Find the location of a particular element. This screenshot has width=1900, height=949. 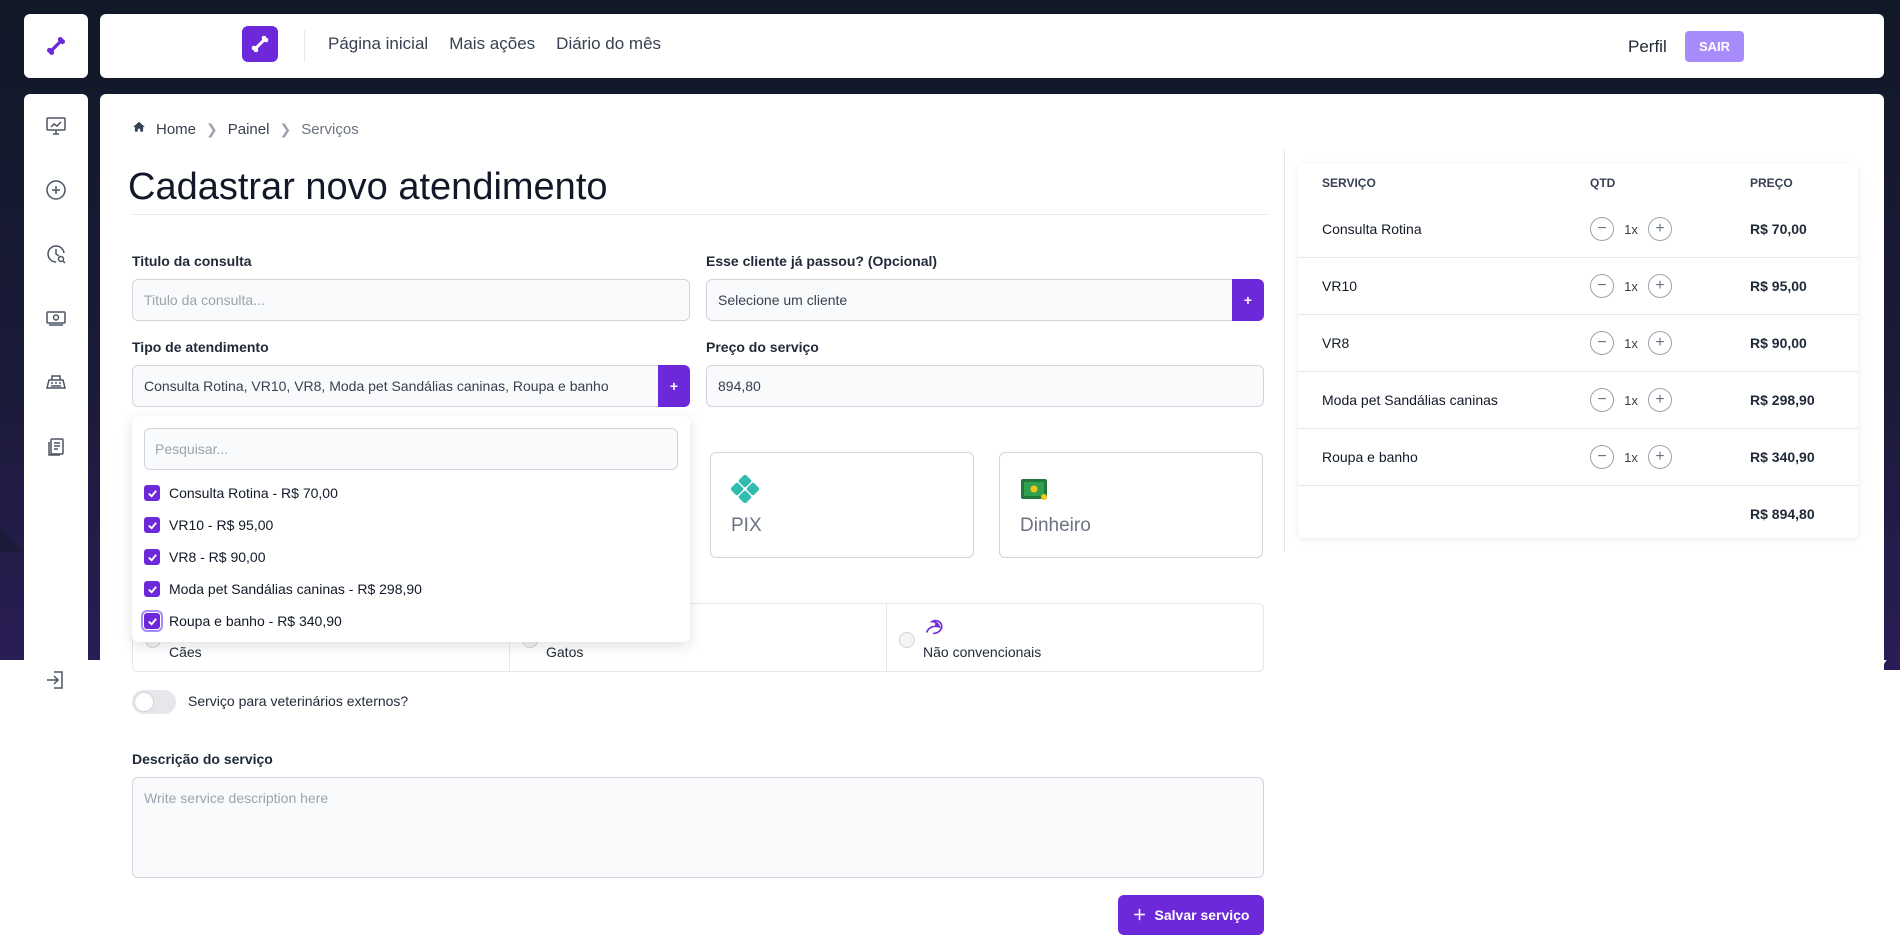

titulo-label: Titulo da consulta is located at coordinates (192, 261).